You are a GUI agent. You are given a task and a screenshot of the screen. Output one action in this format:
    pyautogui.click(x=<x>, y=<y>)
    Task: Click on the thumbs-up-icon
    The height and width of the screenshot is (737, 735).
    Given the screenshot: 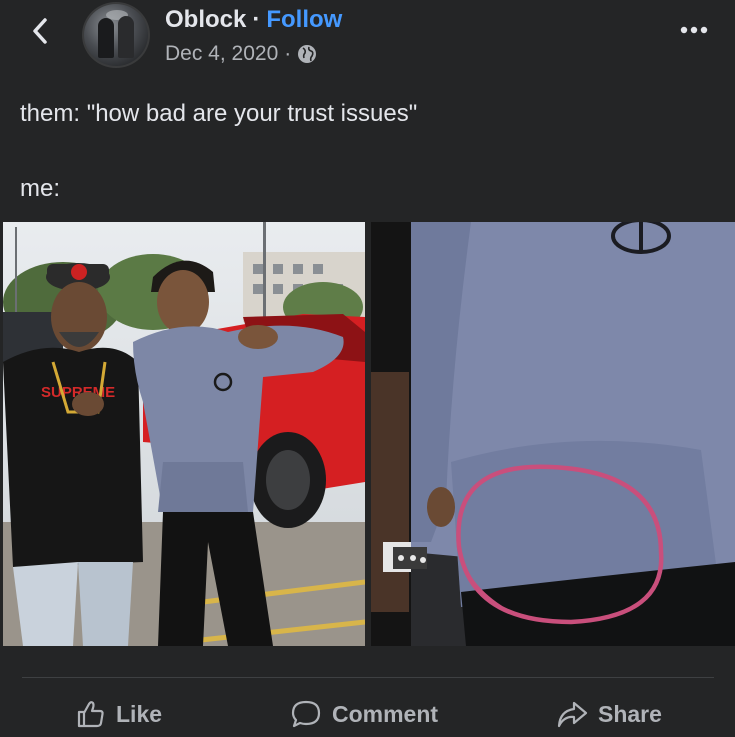 What is the action you would take?
    pyautogui.click(x=90, y=714)
    